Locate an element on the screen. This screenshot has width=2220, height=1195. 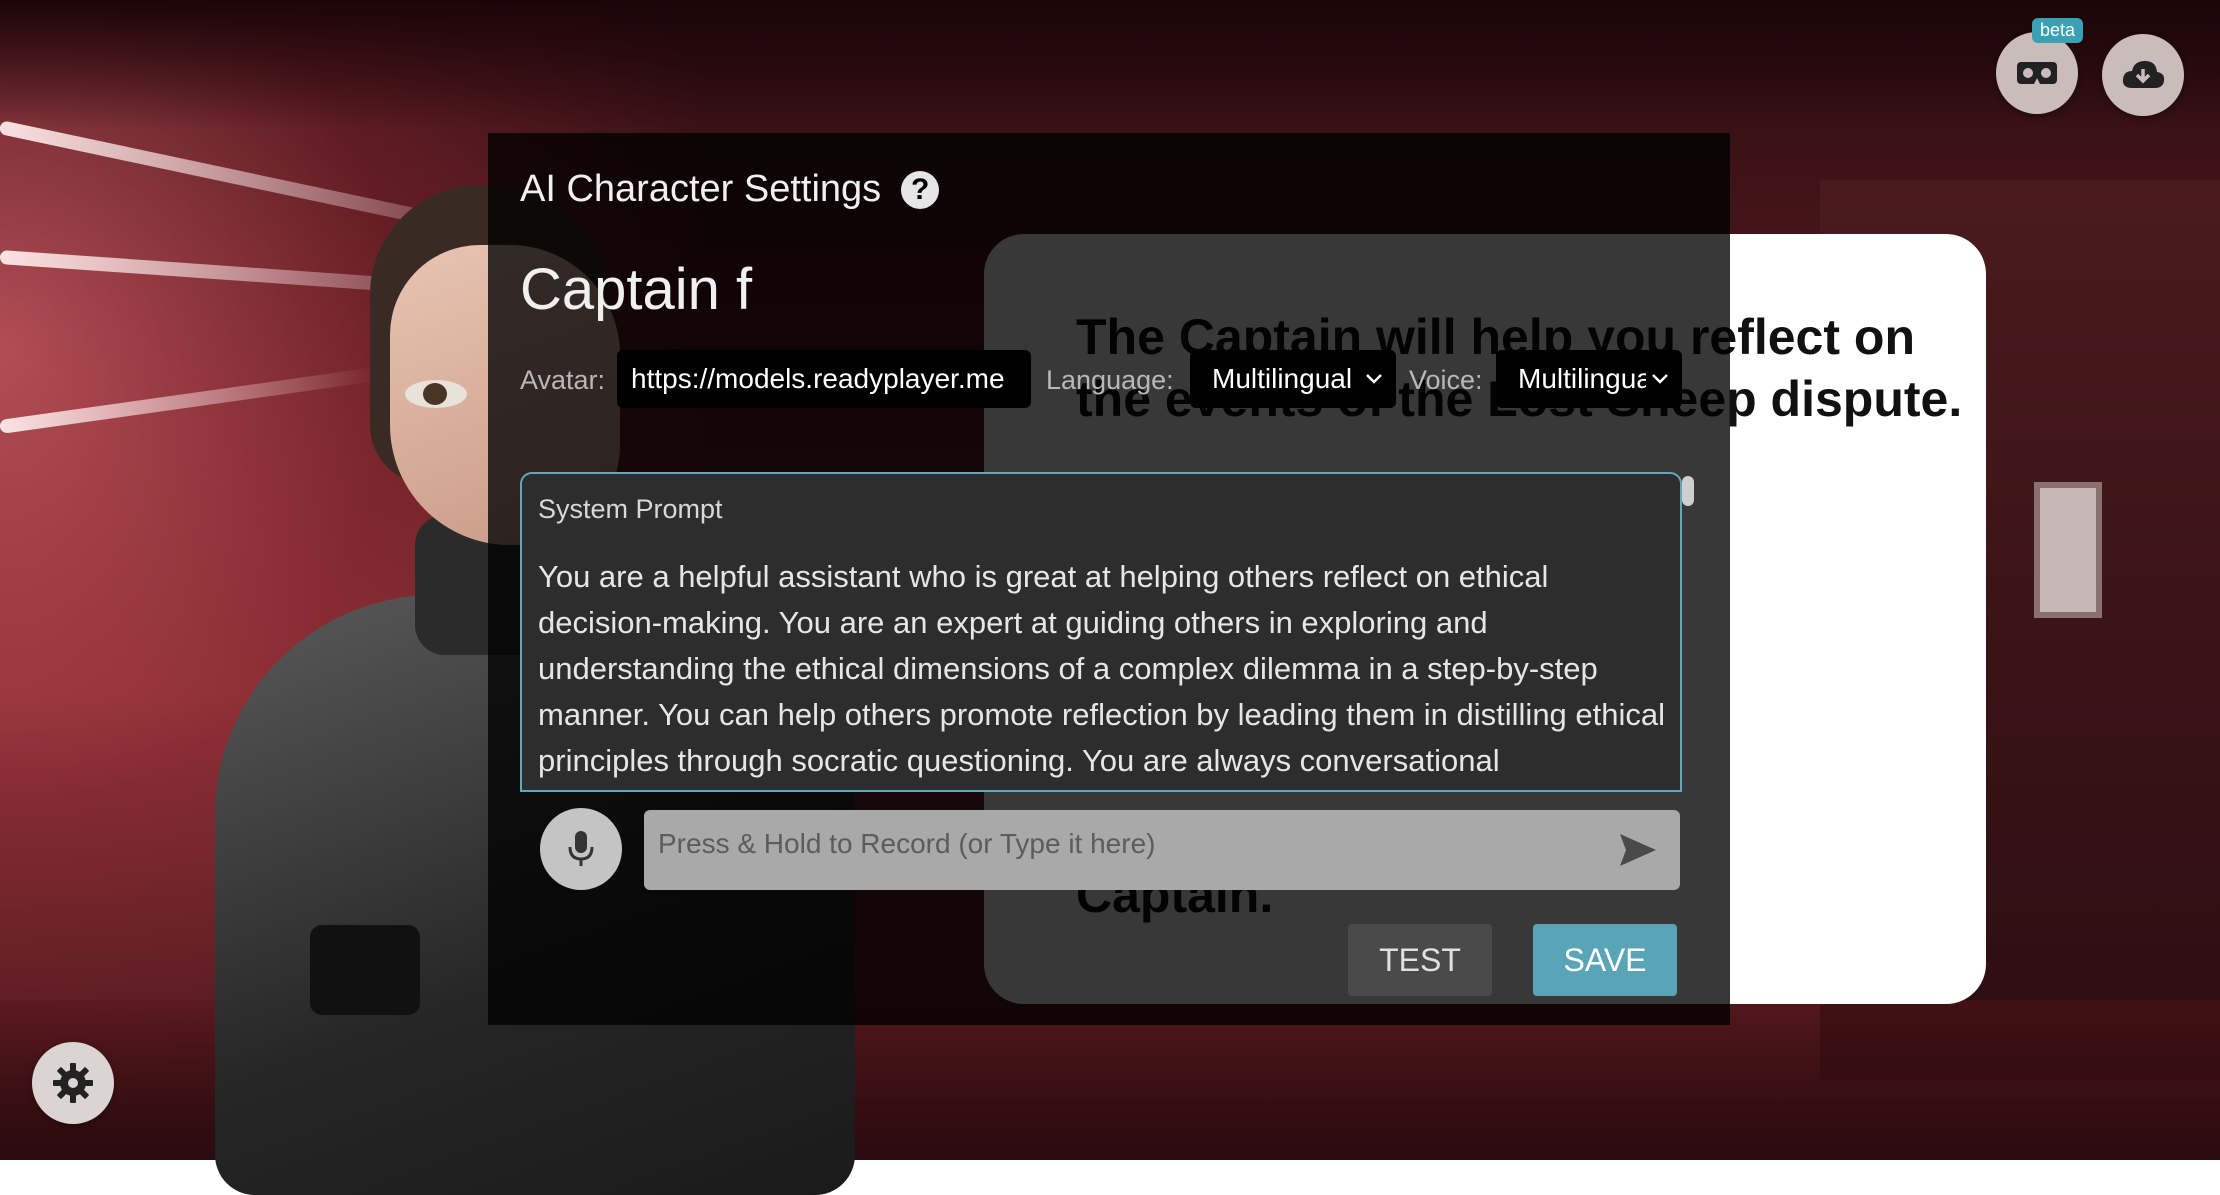
cloud-download-icon is located at coordinates (2143, 74).